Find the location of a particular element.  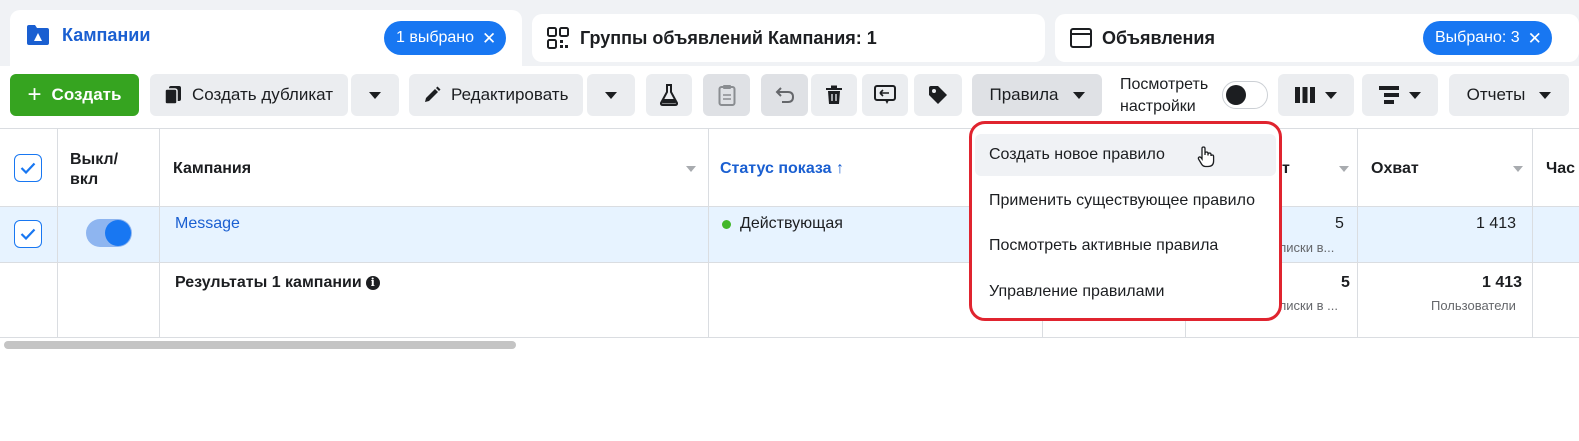

plus-icon: + is located at coordinates (34, 94).